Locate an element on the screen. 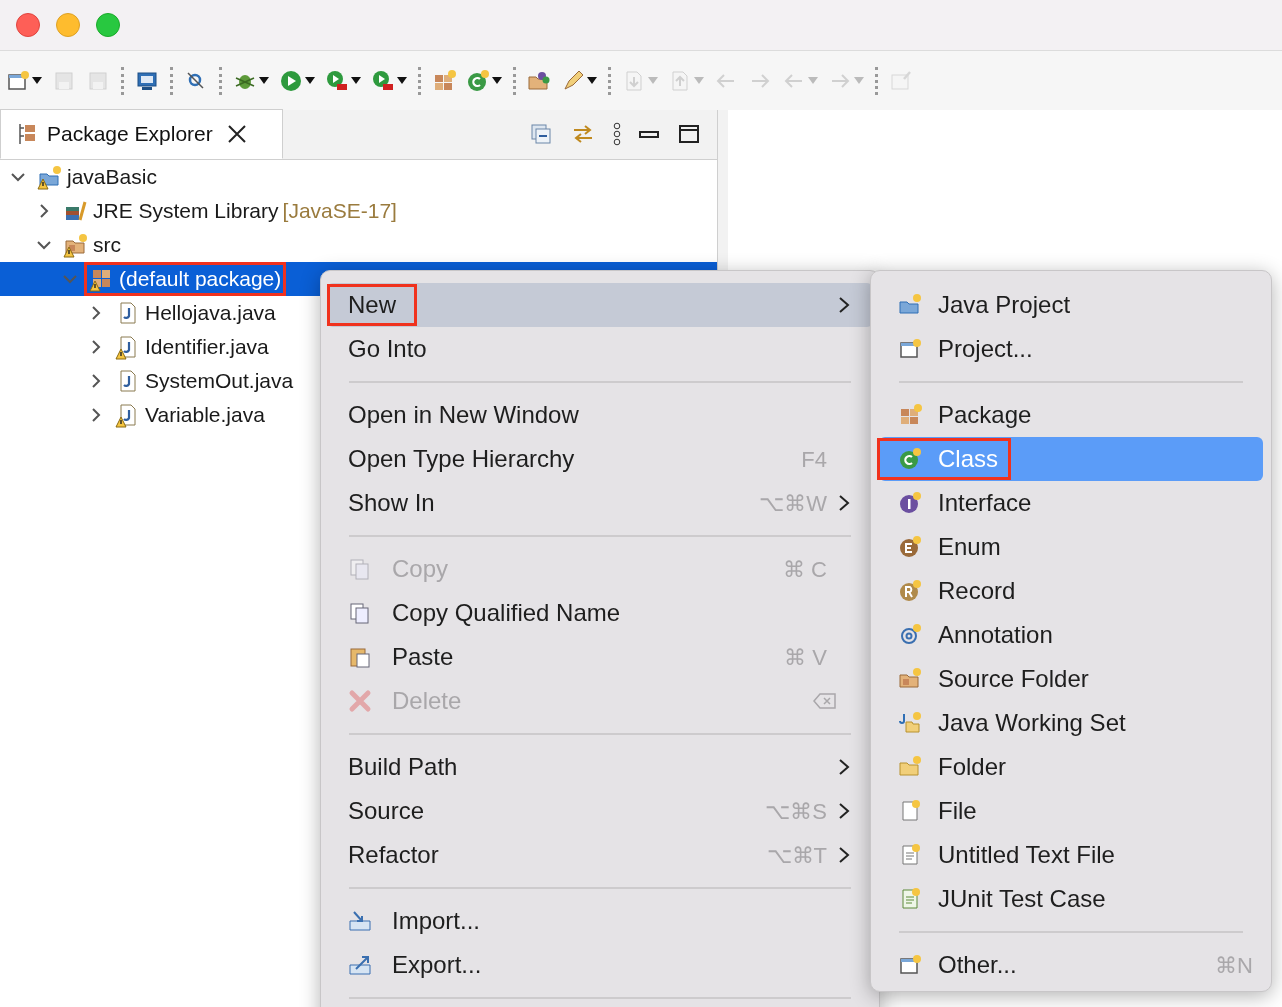 The height and width of the screenshot is (1007, 1282). shortcut-text: ⌘ V is located at coordinates (805, 657).